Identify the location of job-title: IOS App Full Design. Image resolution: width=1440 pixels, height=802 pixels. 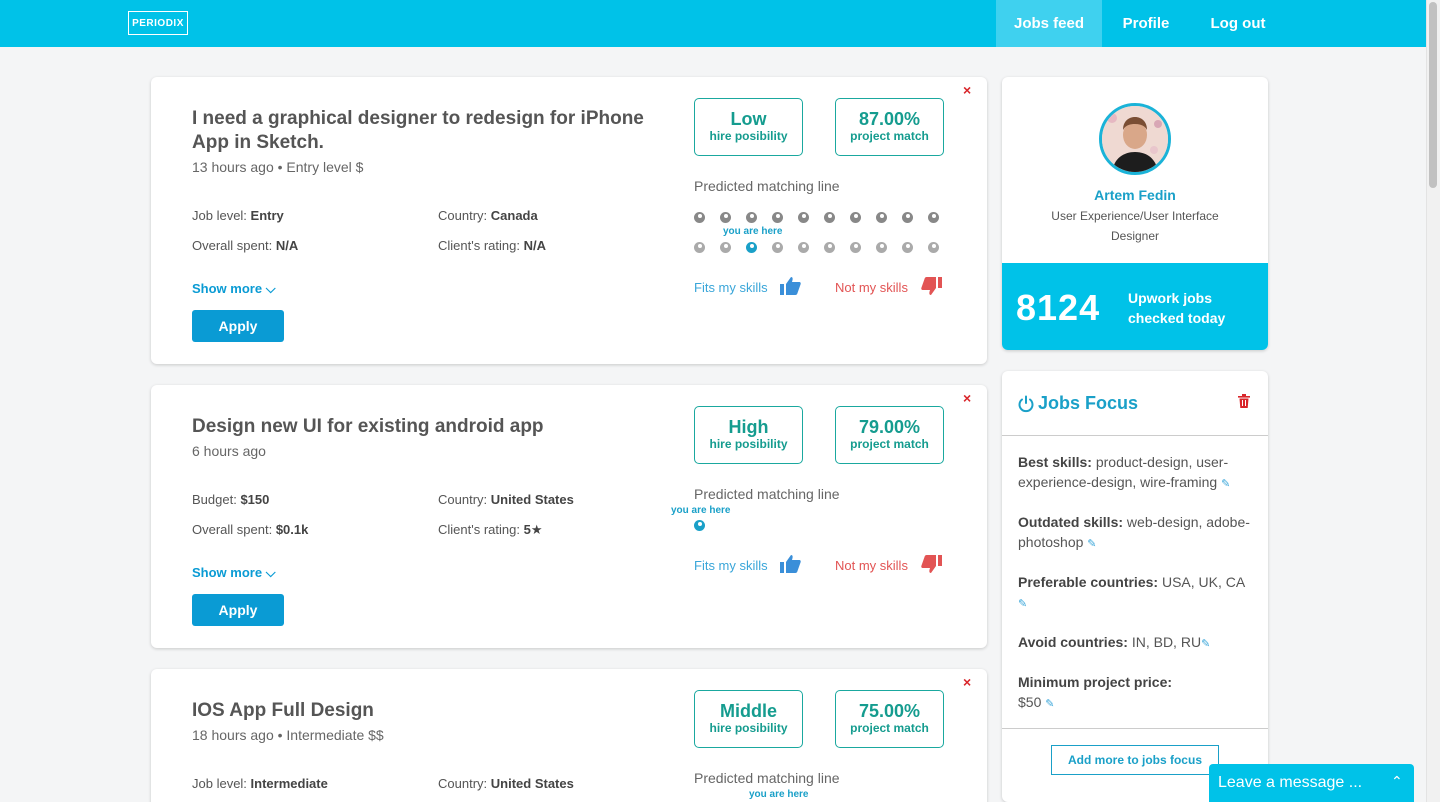
(427, 711).